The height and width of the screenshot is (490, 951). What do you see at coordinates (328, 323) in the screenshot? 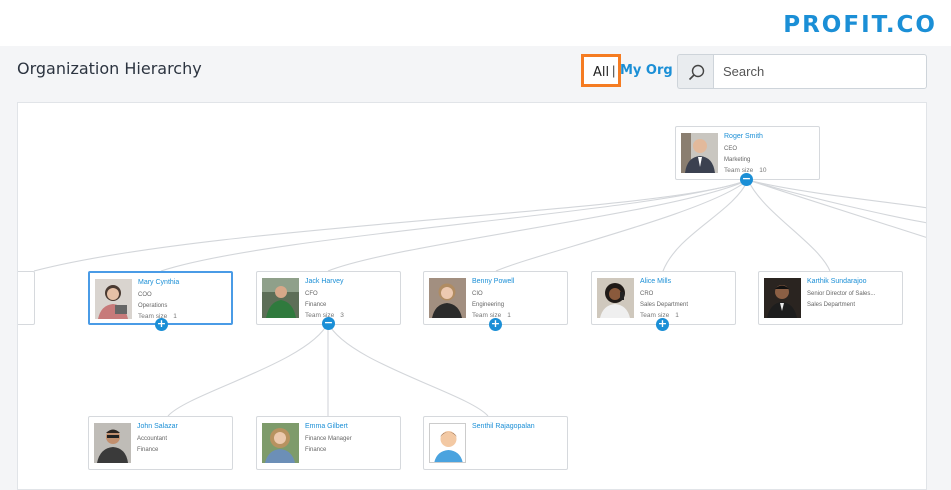
I see `collapse-toggle-jack-harvey: −` at bounding box center [328, 323].